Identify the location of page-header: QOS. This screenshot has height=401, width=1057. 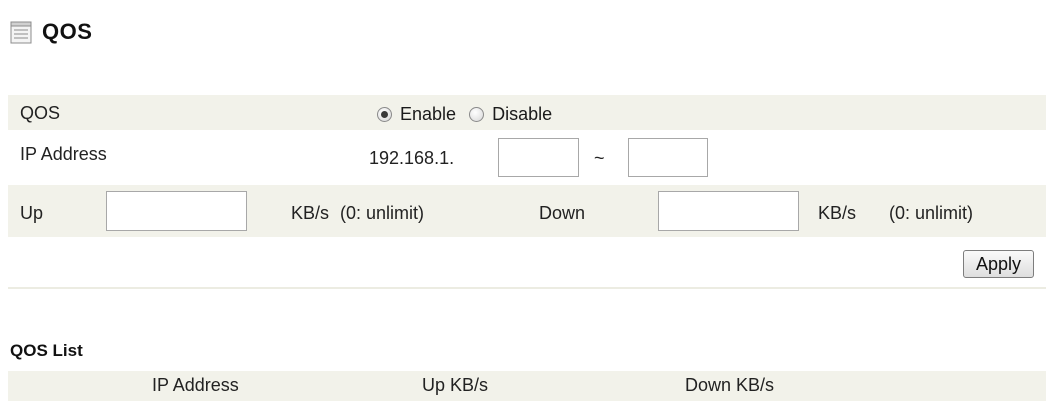
(51, 32).